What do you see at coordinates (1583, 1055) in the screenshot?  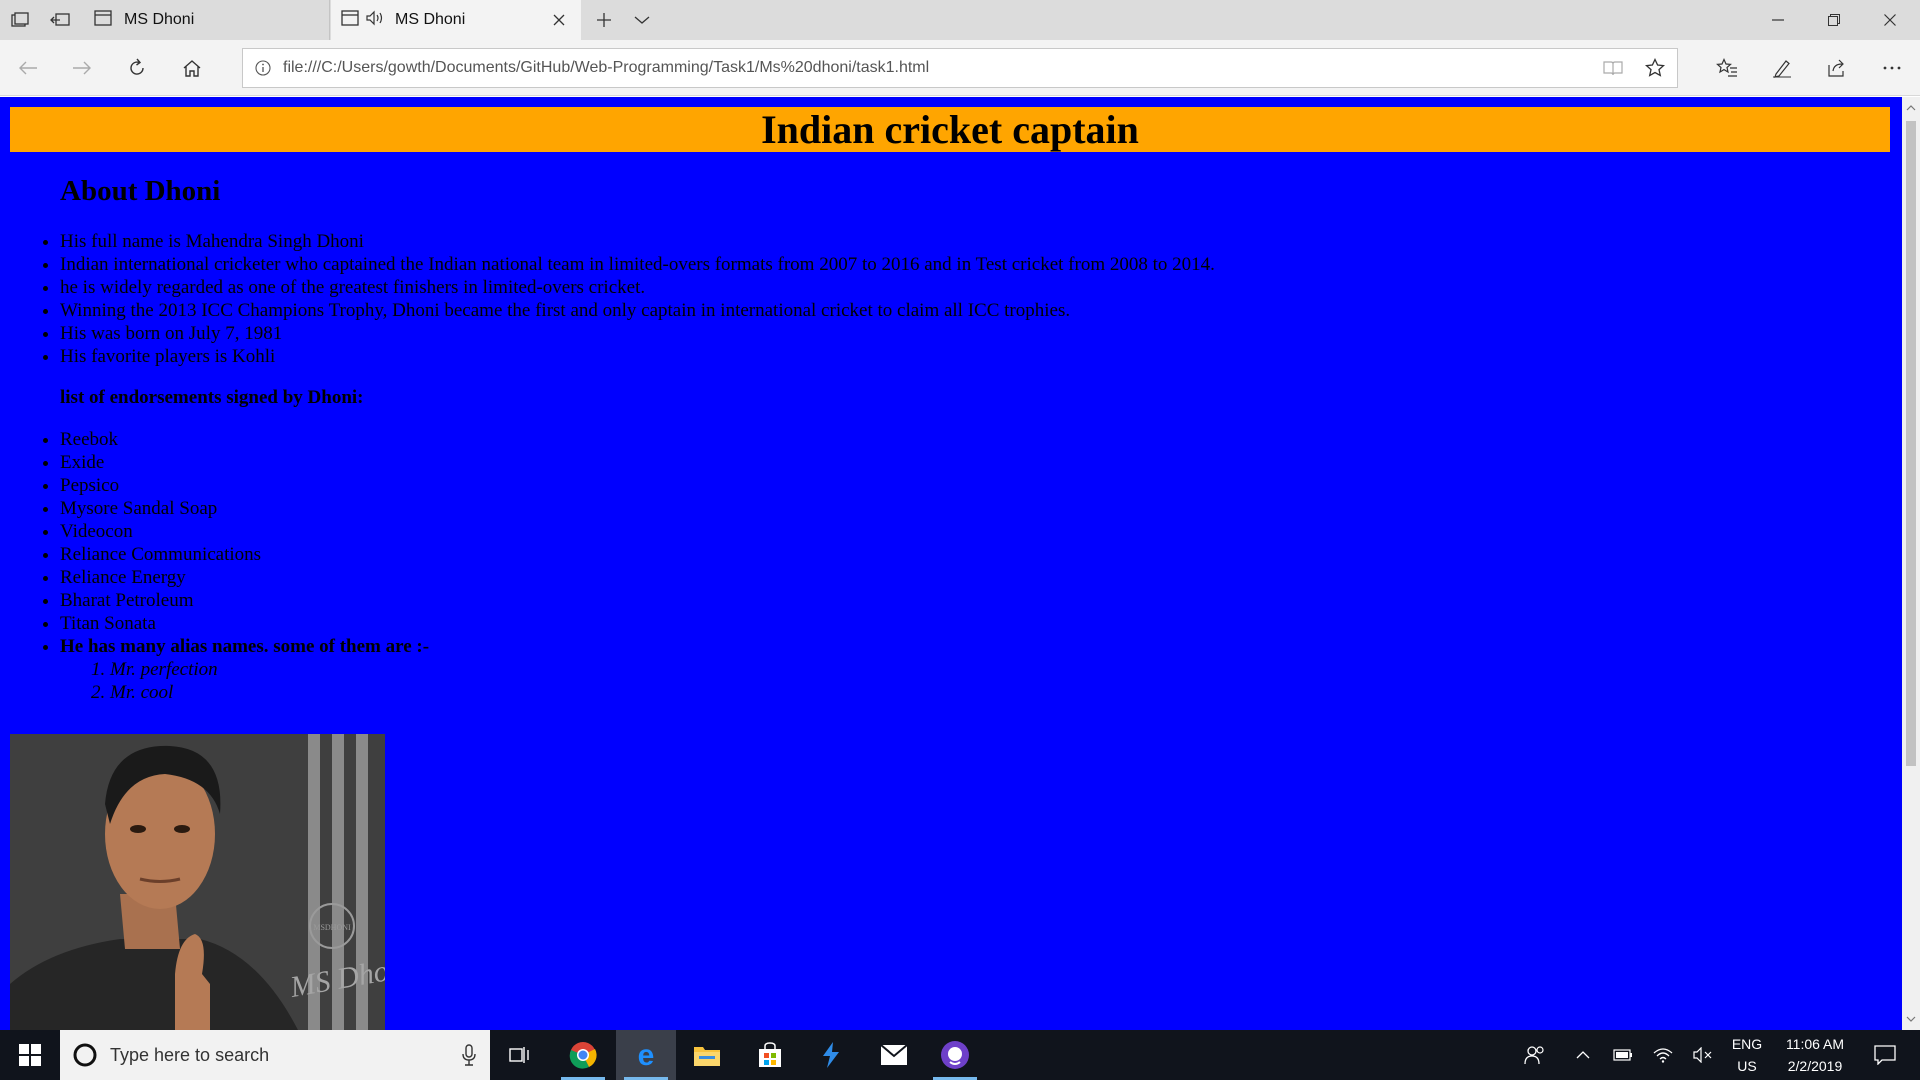 I see `show-hidden-icons-chevron-up-icon` at bounding box center [1583, 1055].